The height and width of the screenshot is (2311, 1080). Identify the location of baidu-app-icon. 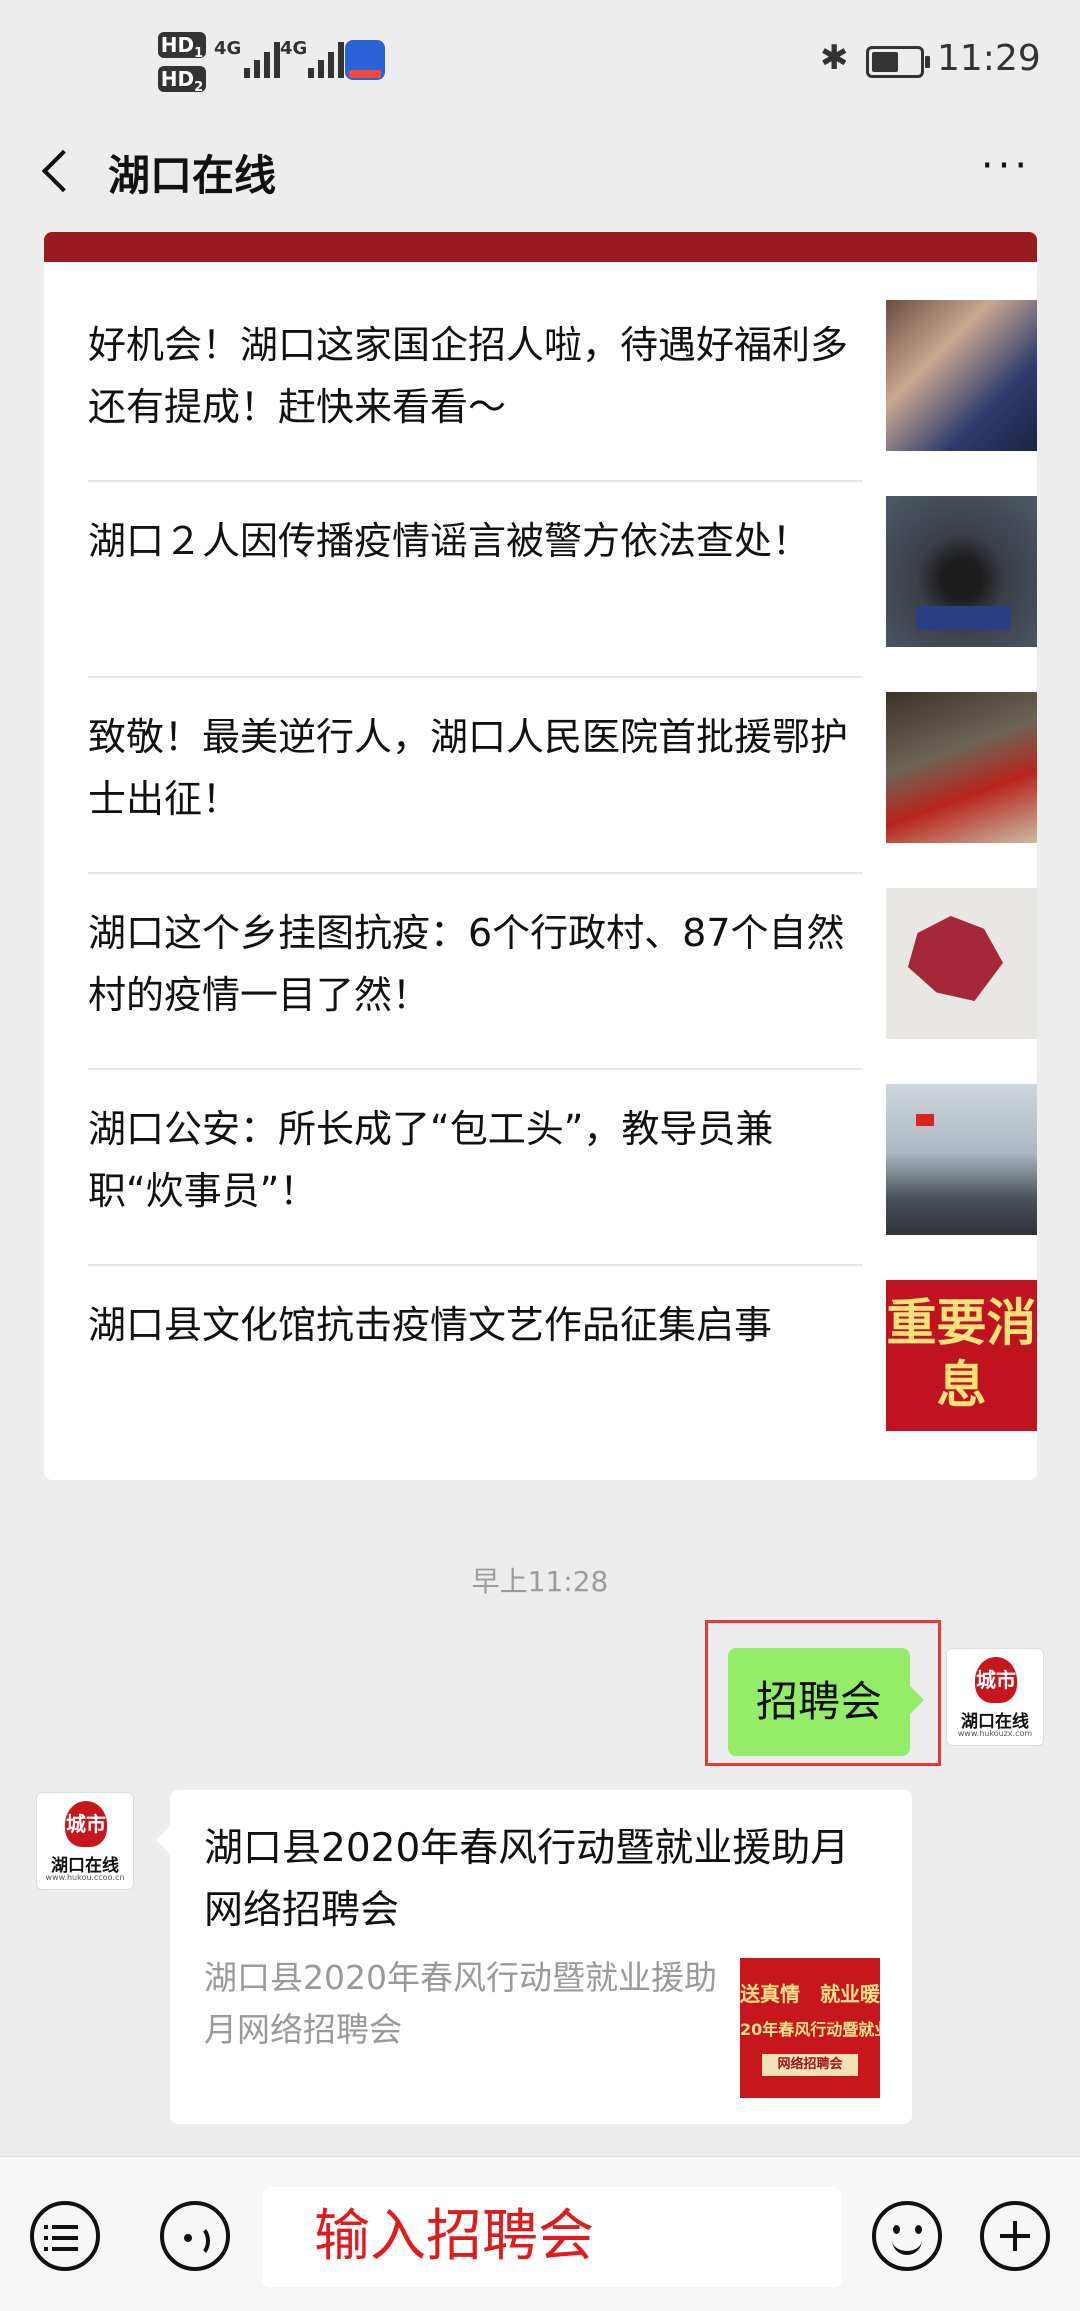
(365, 60).